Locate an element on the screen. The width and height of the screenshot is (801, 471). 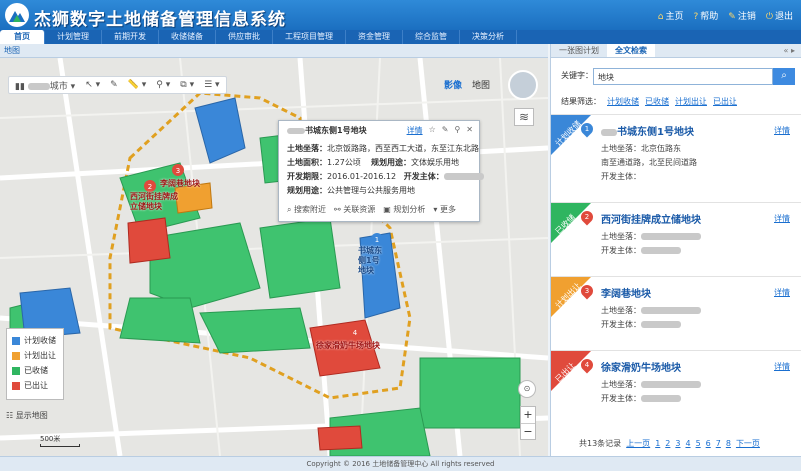
page-link: 4 is located at coordinates (687, 443).